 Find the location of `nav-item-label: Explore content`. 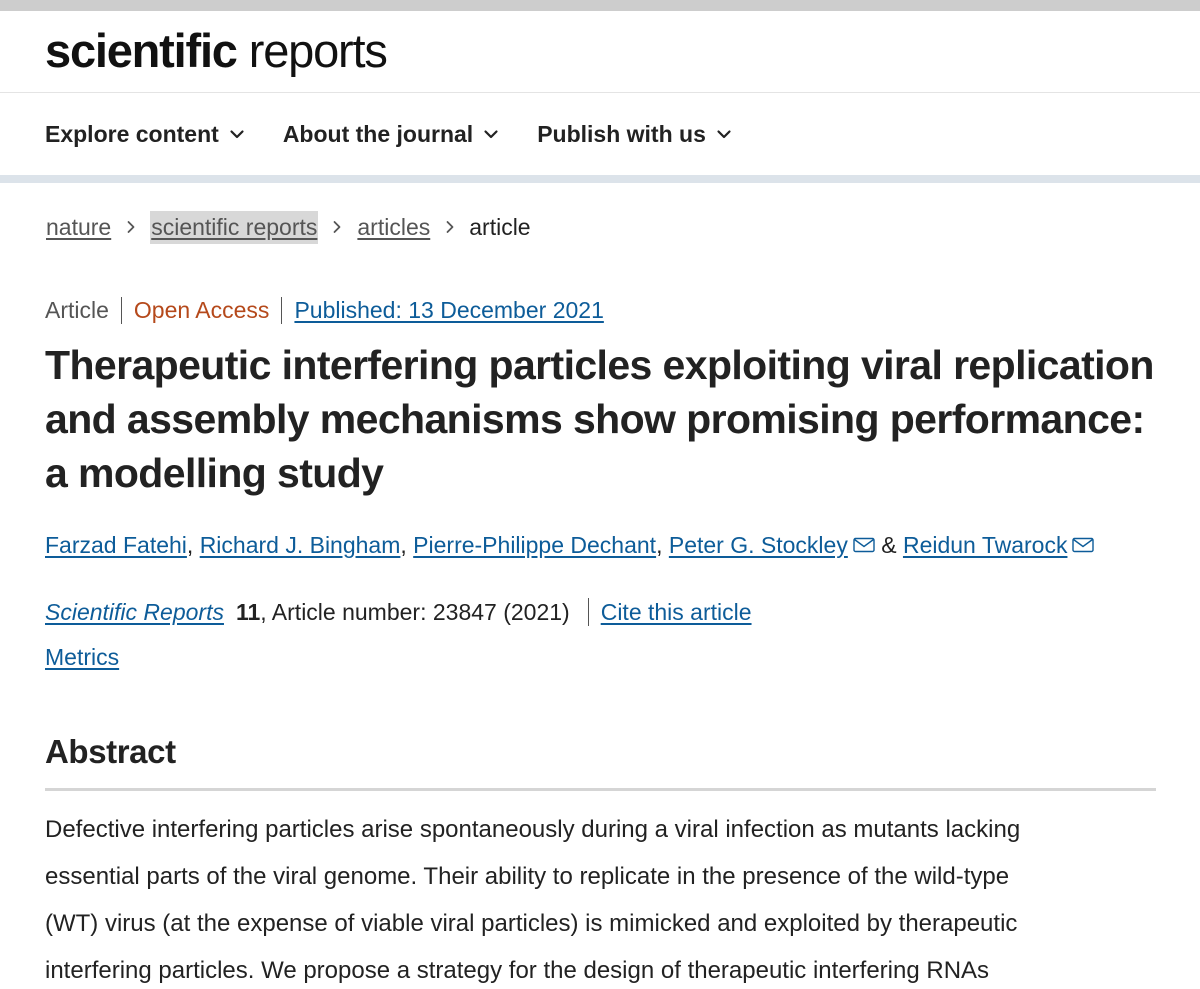

nav-item-label: Explore content is located at coordinates (132, 133).